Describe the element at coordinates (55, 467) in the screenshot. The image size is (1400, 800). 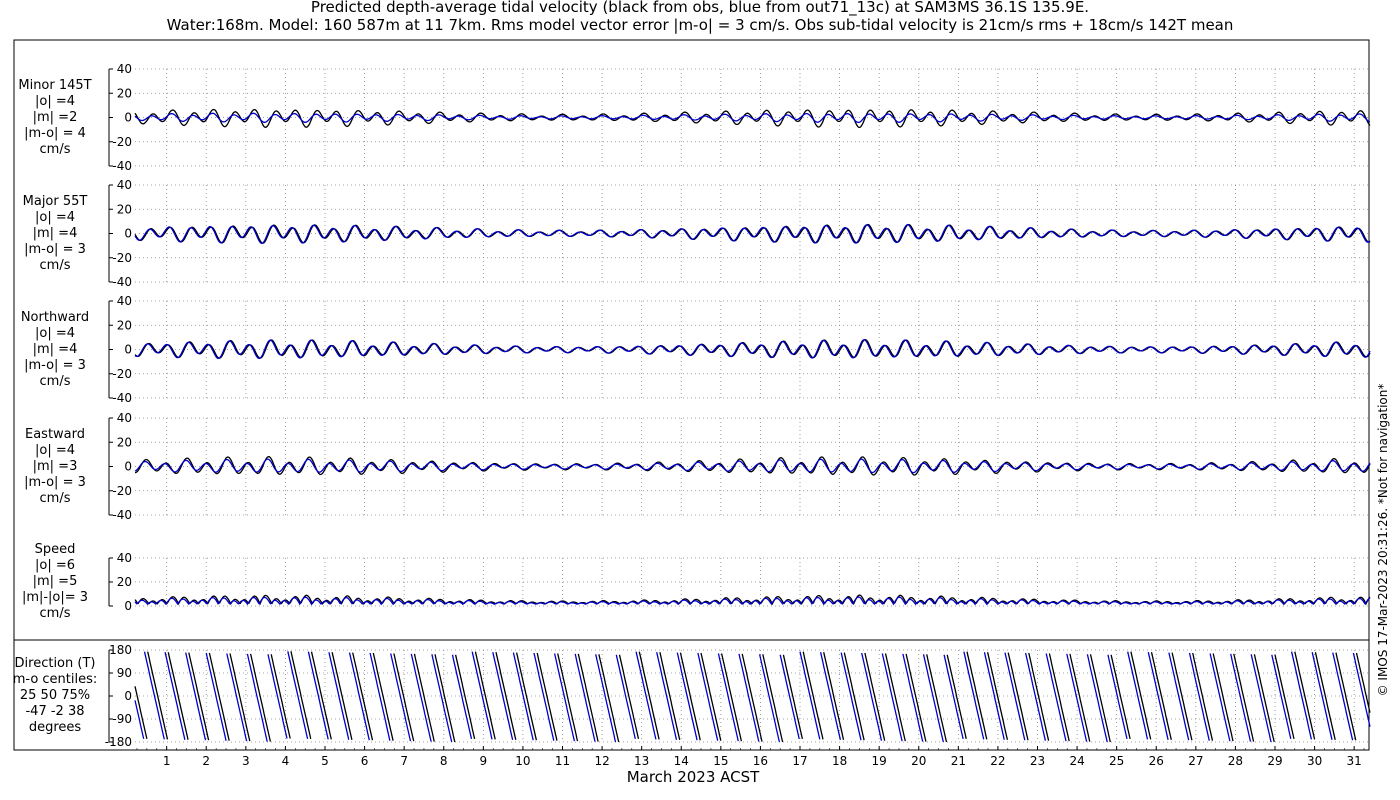
I see `panel-label-east: Eastward |o| =4 |m| =3 |m-o| = 3 cm/s` at that location.